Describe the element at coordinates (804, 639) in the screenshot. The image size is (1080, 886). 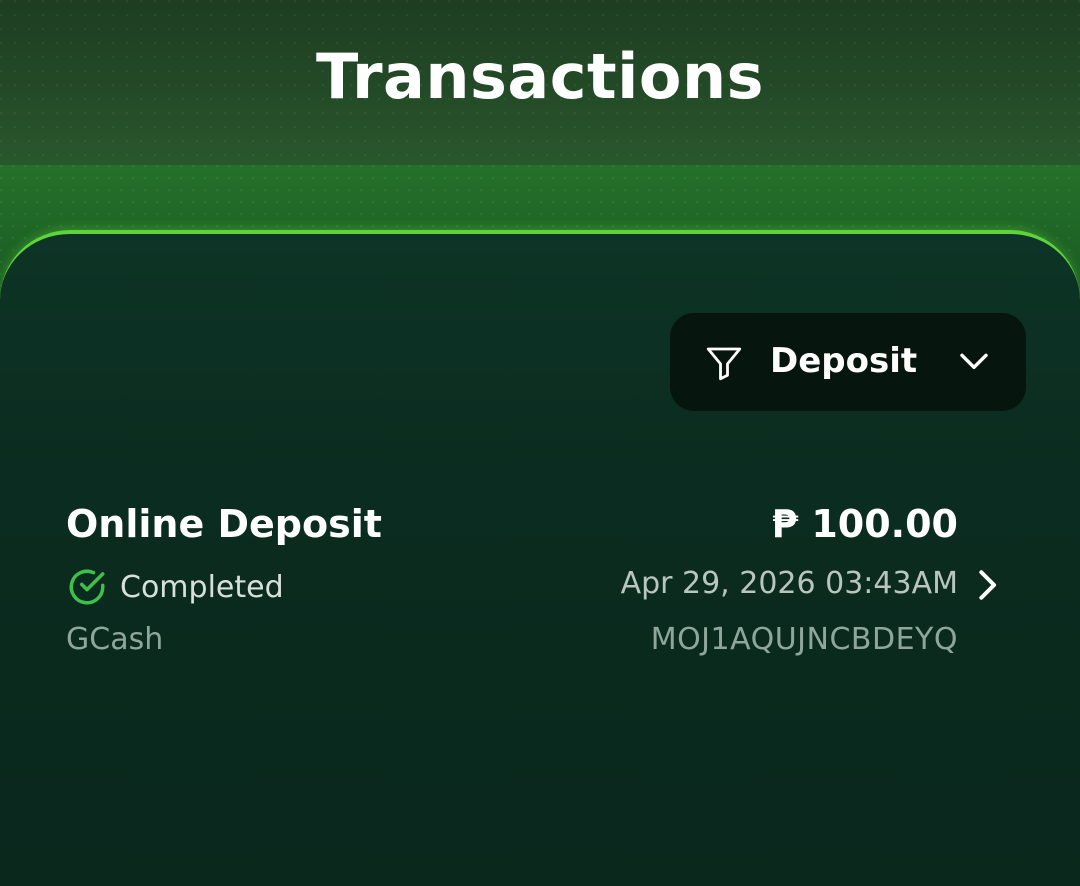
I see `transaction-reference: MOJ1AQUJNCBDEYQ` at that location.